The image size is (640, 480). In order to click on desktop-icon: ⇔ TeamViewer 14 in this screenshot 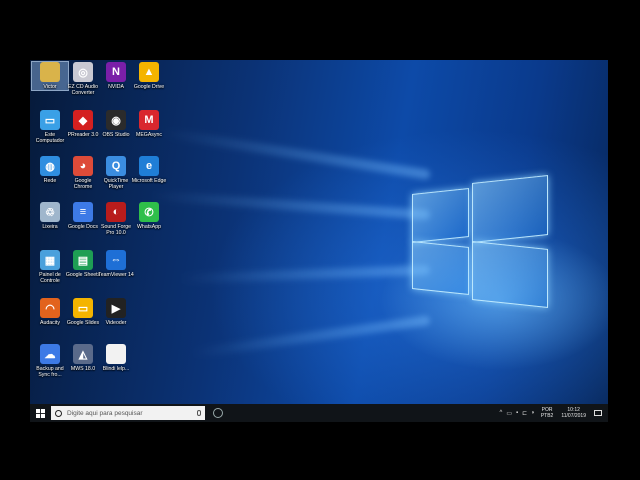, I will do `click(116, 264)`.